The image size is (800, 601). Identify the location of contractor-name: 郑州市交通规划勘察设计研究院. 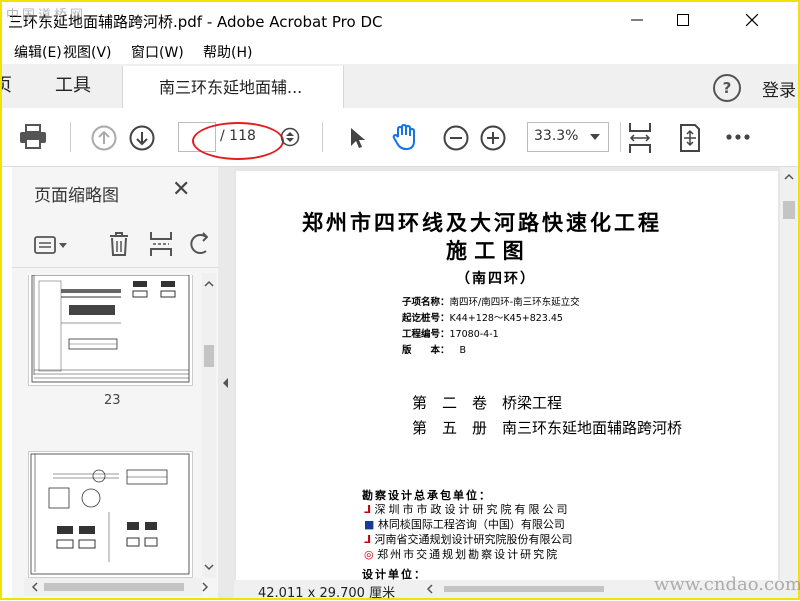
(468, 554).